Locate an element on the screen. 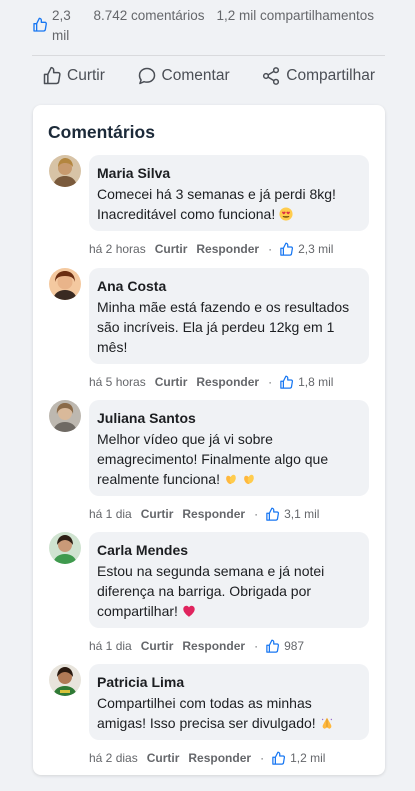  comments-count: 8.742 comentários is located at coordinates (154, 16).